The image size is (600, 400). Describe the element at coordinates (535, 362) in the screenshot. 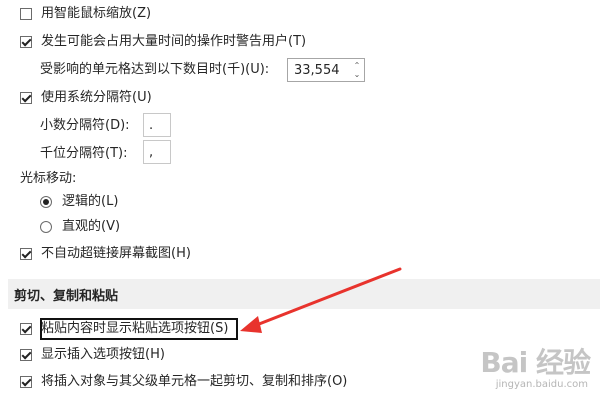

I see `watermark-logo: Bai 经验` at that location.